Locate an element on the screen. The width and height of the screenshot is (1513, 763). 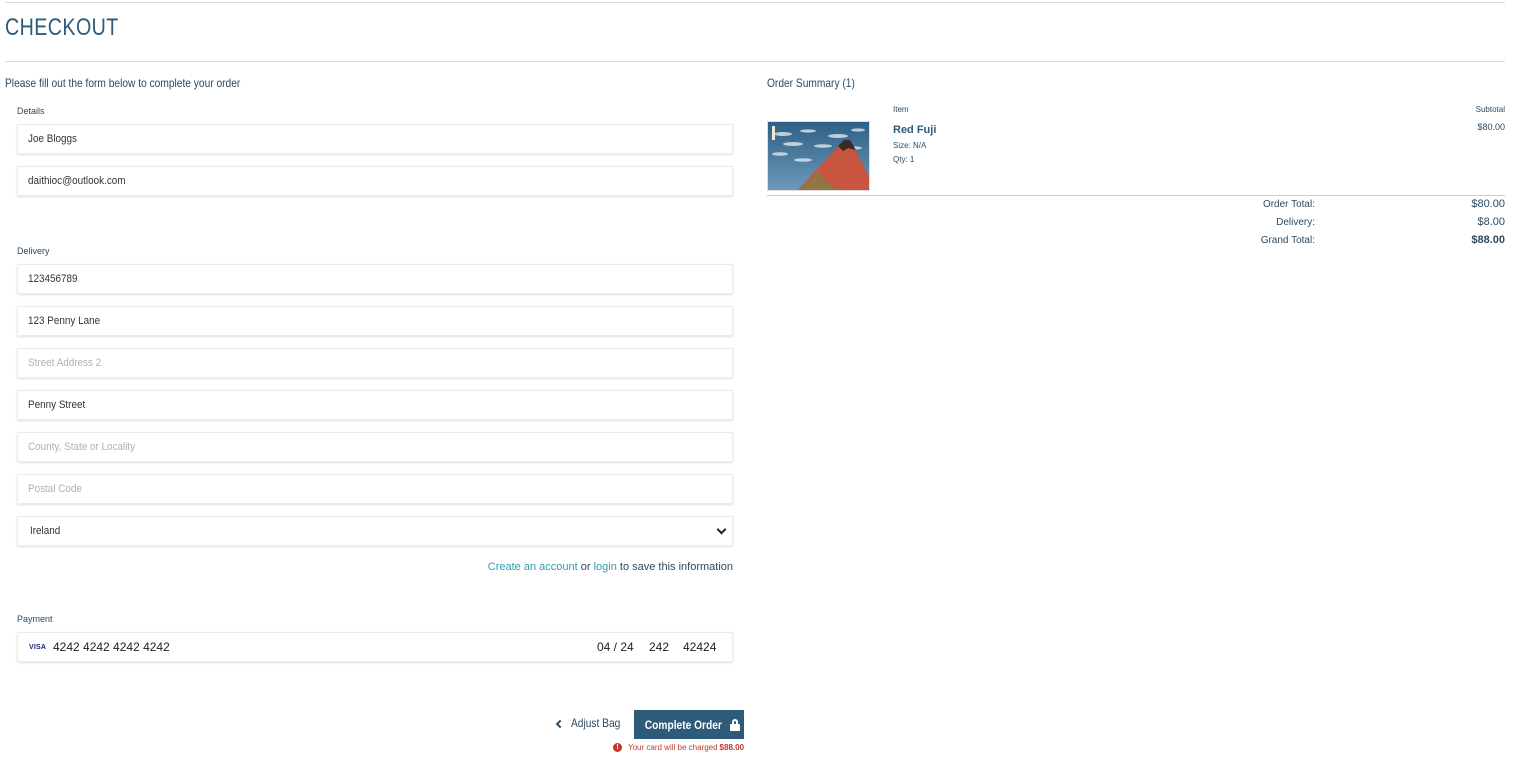
card-cvc: 242 is located at coordinates (659, 647).